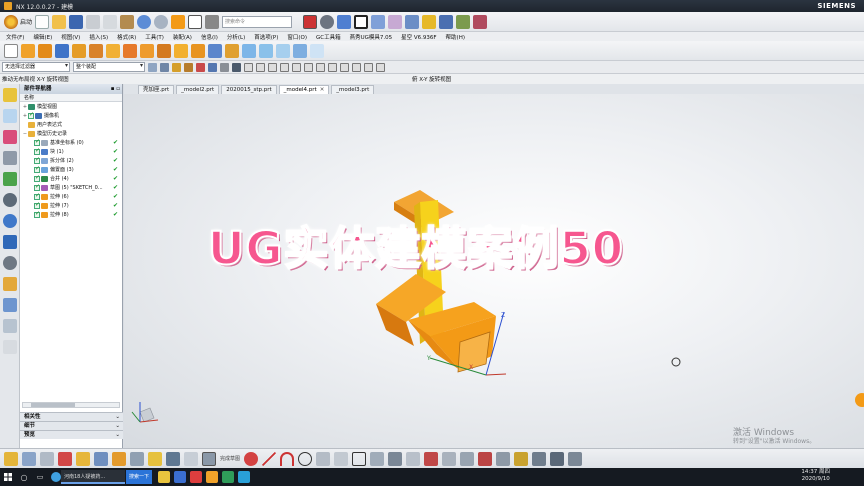 The width and height of the screenshot is (864, 486). Describe the element at coordinates (395, 458) in the screenshot. I see `point-icon` at that location.